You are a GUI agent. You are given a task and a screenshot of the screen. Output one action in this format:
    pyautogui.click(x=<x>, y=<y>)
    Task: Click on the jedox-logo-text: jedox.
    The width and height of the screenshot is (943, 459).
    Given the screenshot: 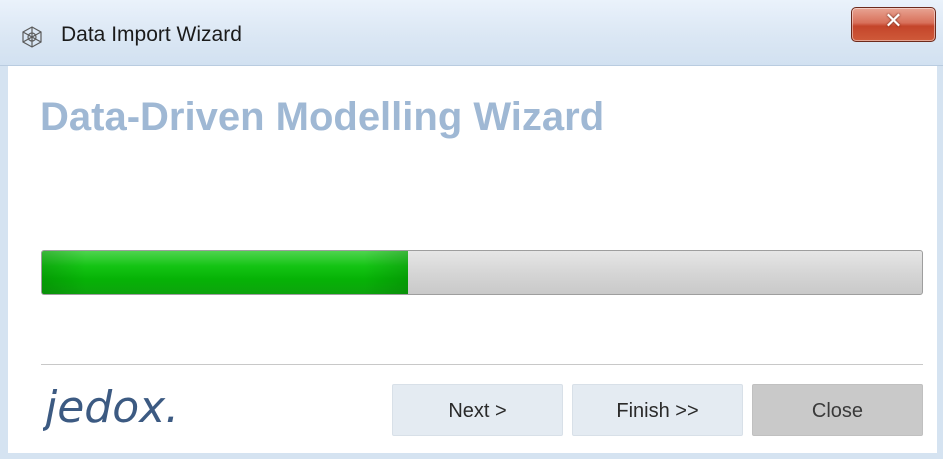 What is the action you would take?
    pyautogui.click(x=111, y=407)
    